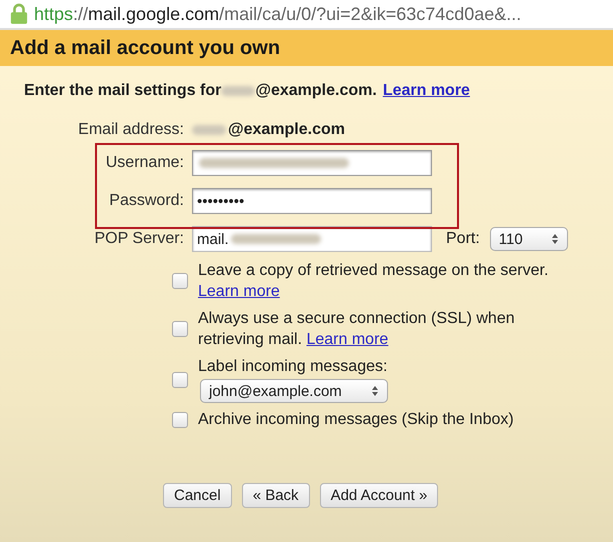 The image size is (613, 542). What do you see at coordinates (379, 495) in the screenshot?
I see `dialog-button: Add Account »` at bounding box center [379, 495].